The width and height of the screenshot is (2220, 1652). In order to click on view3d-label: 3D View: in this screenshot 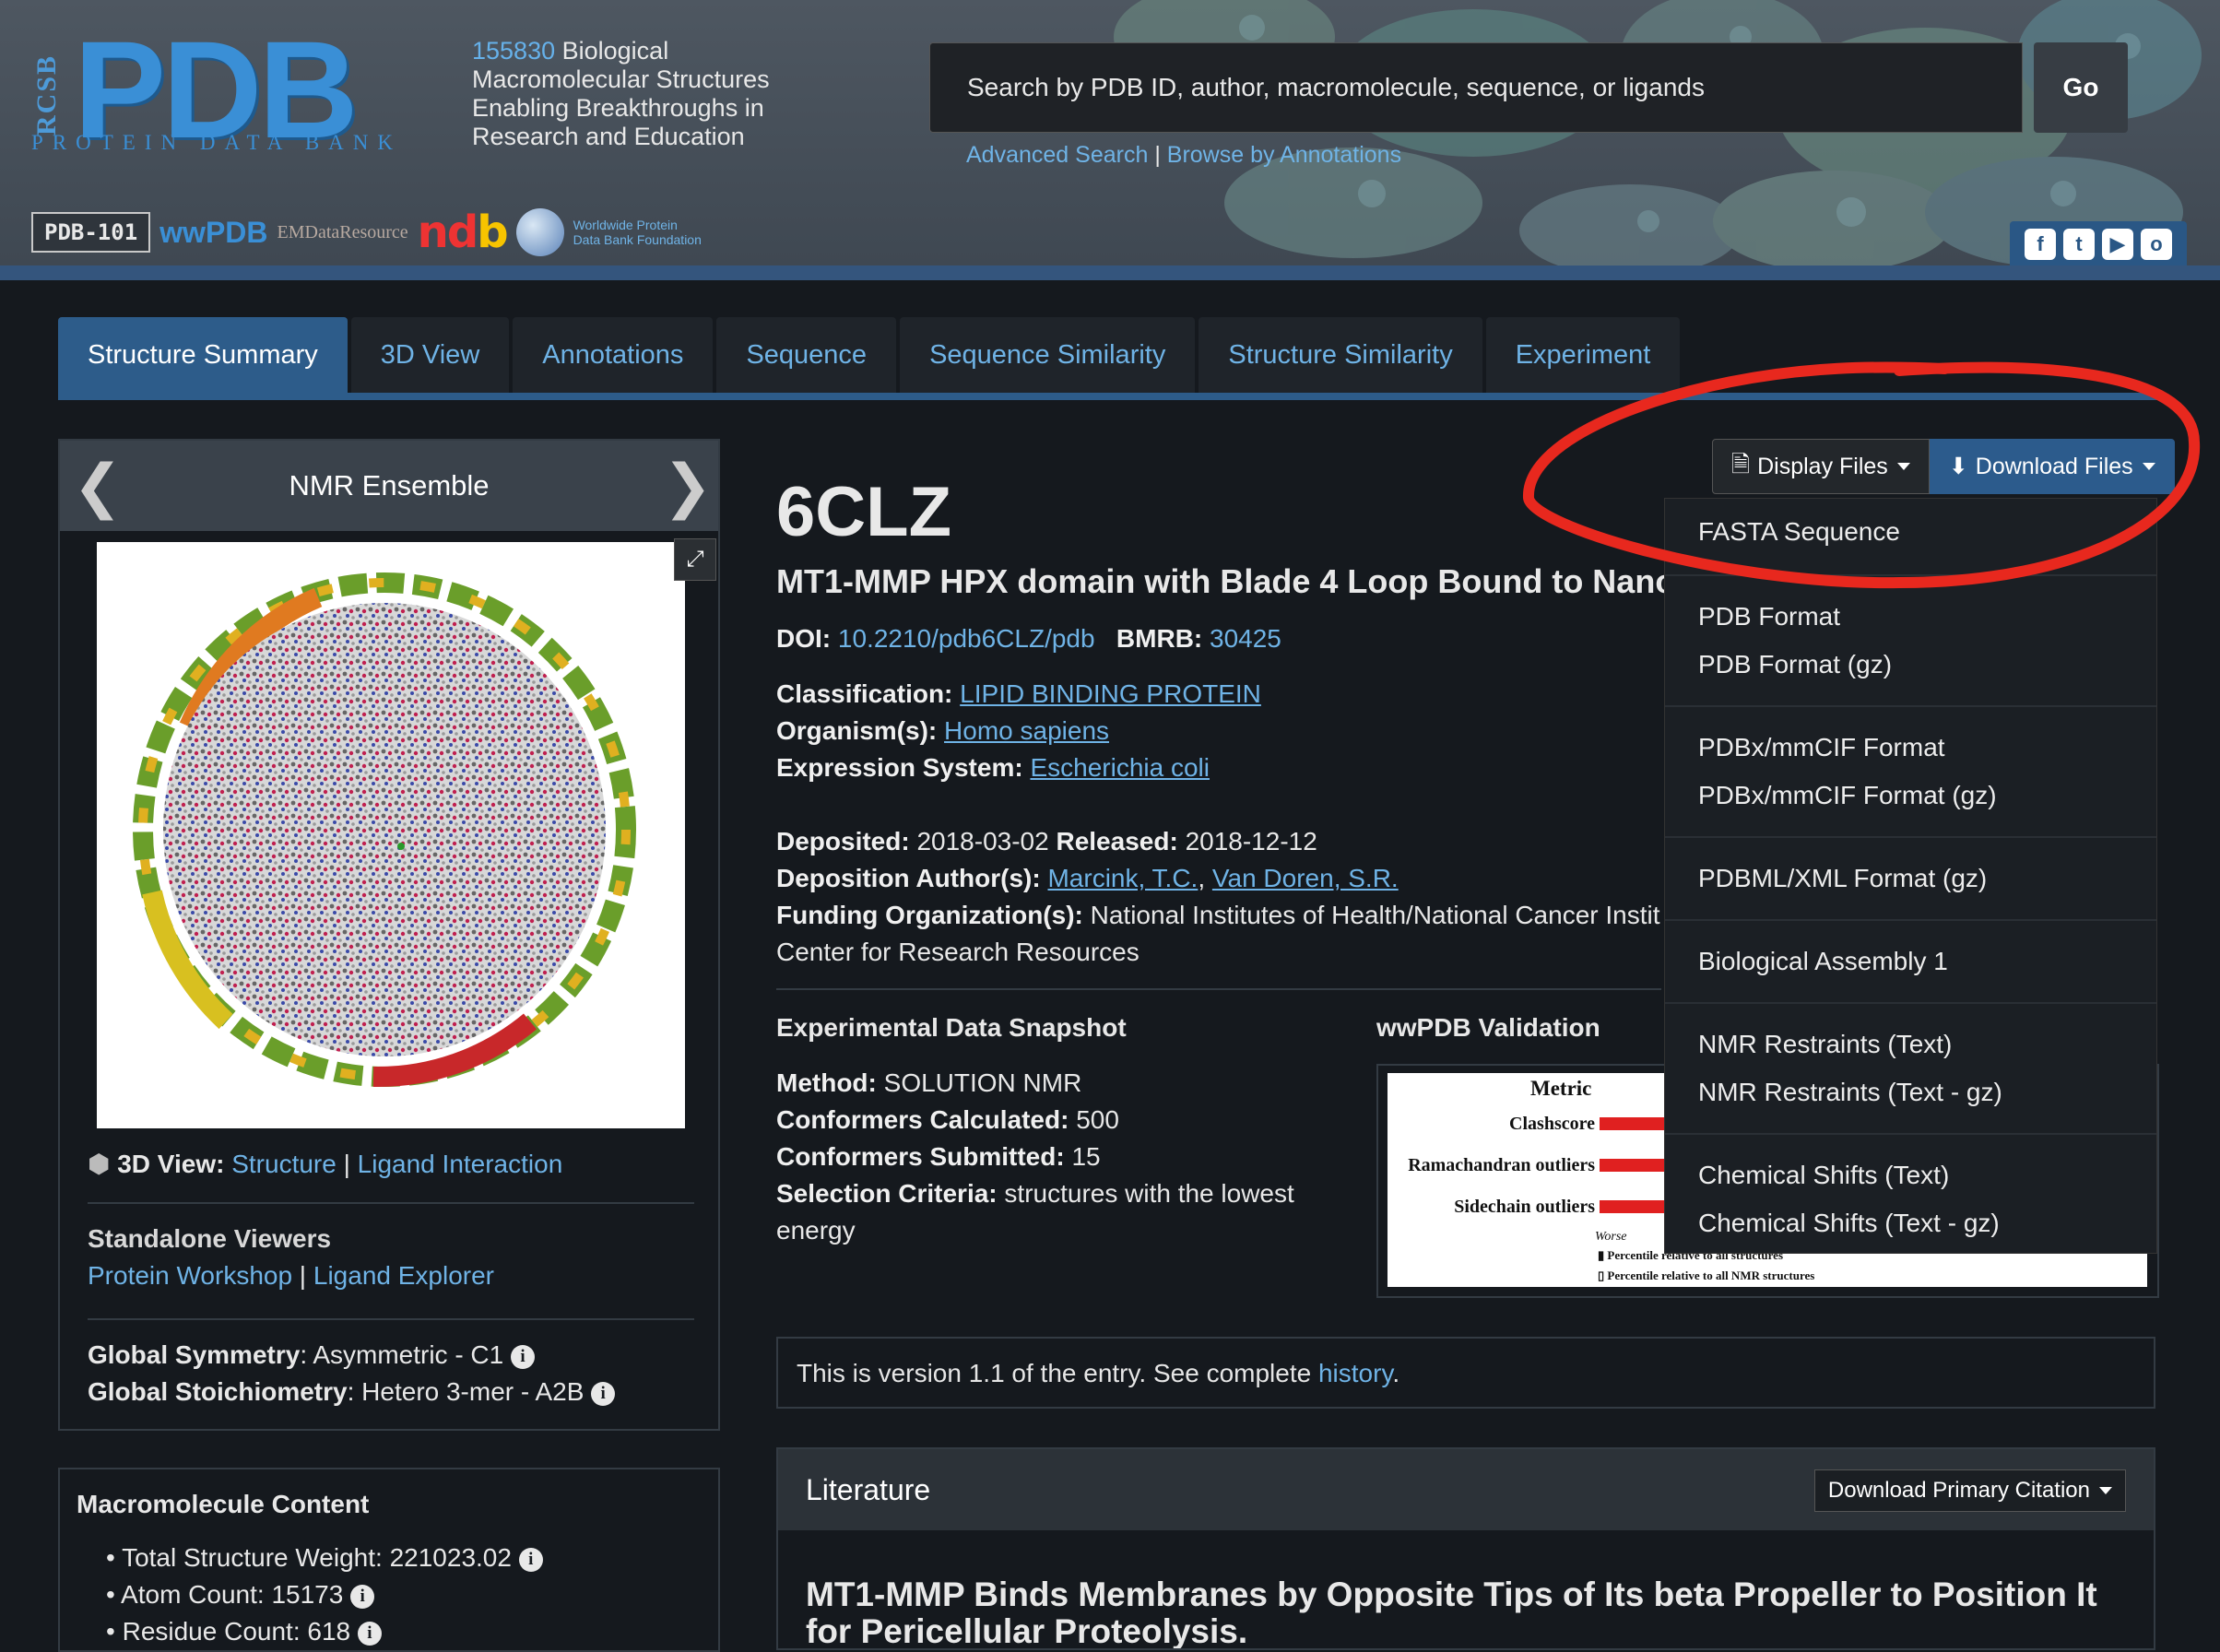, I will do `click(171, 1164)`.